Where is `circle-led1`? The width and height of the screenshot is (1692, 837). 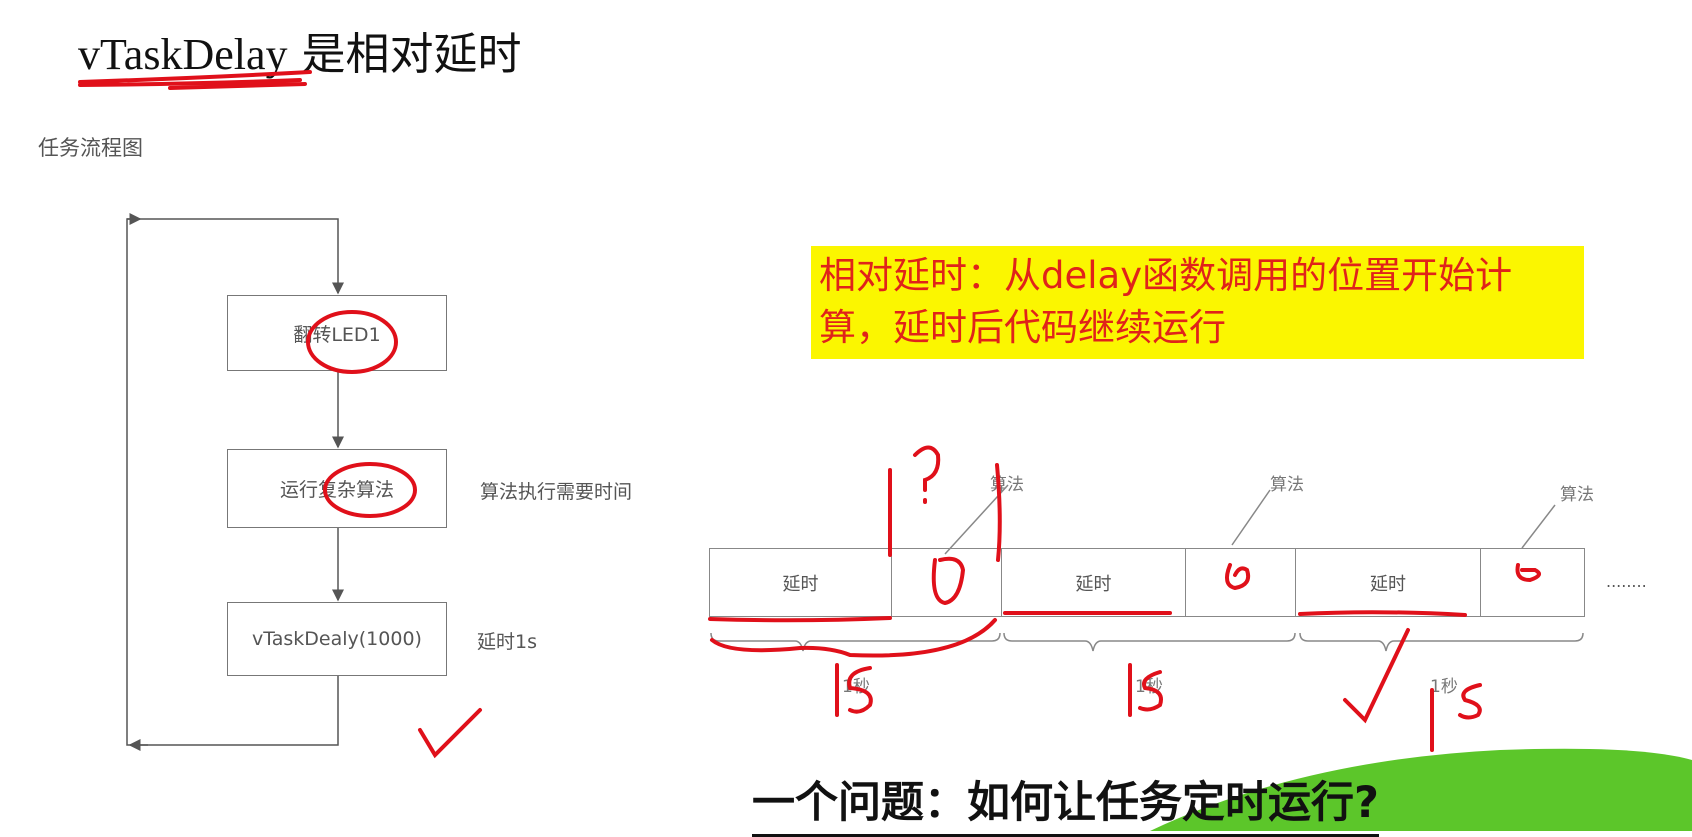 circle-led1 is located at coordinates (352, 342).